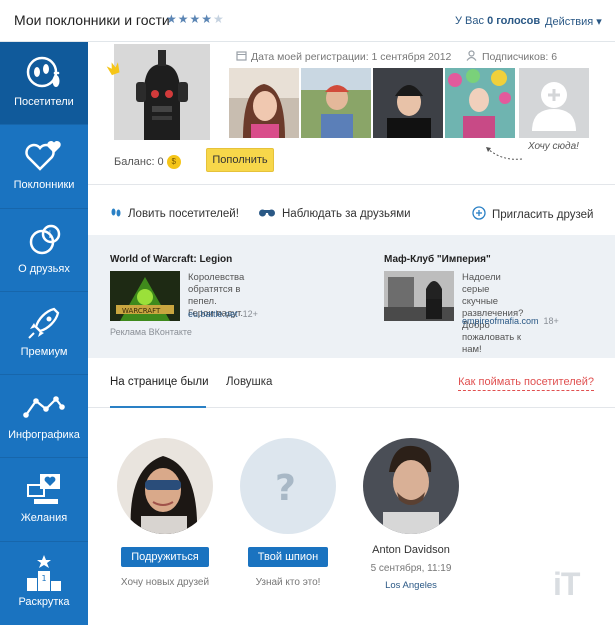 The image size is (615, 625). I want to click on sidebar-item-about-friends: i О друзьях, so click(44, 250).